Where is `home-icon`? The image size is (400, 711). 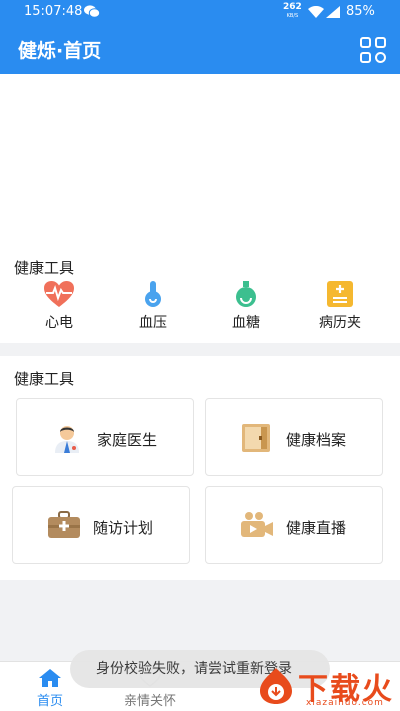
home-icon is located at coordinates (50, 678).